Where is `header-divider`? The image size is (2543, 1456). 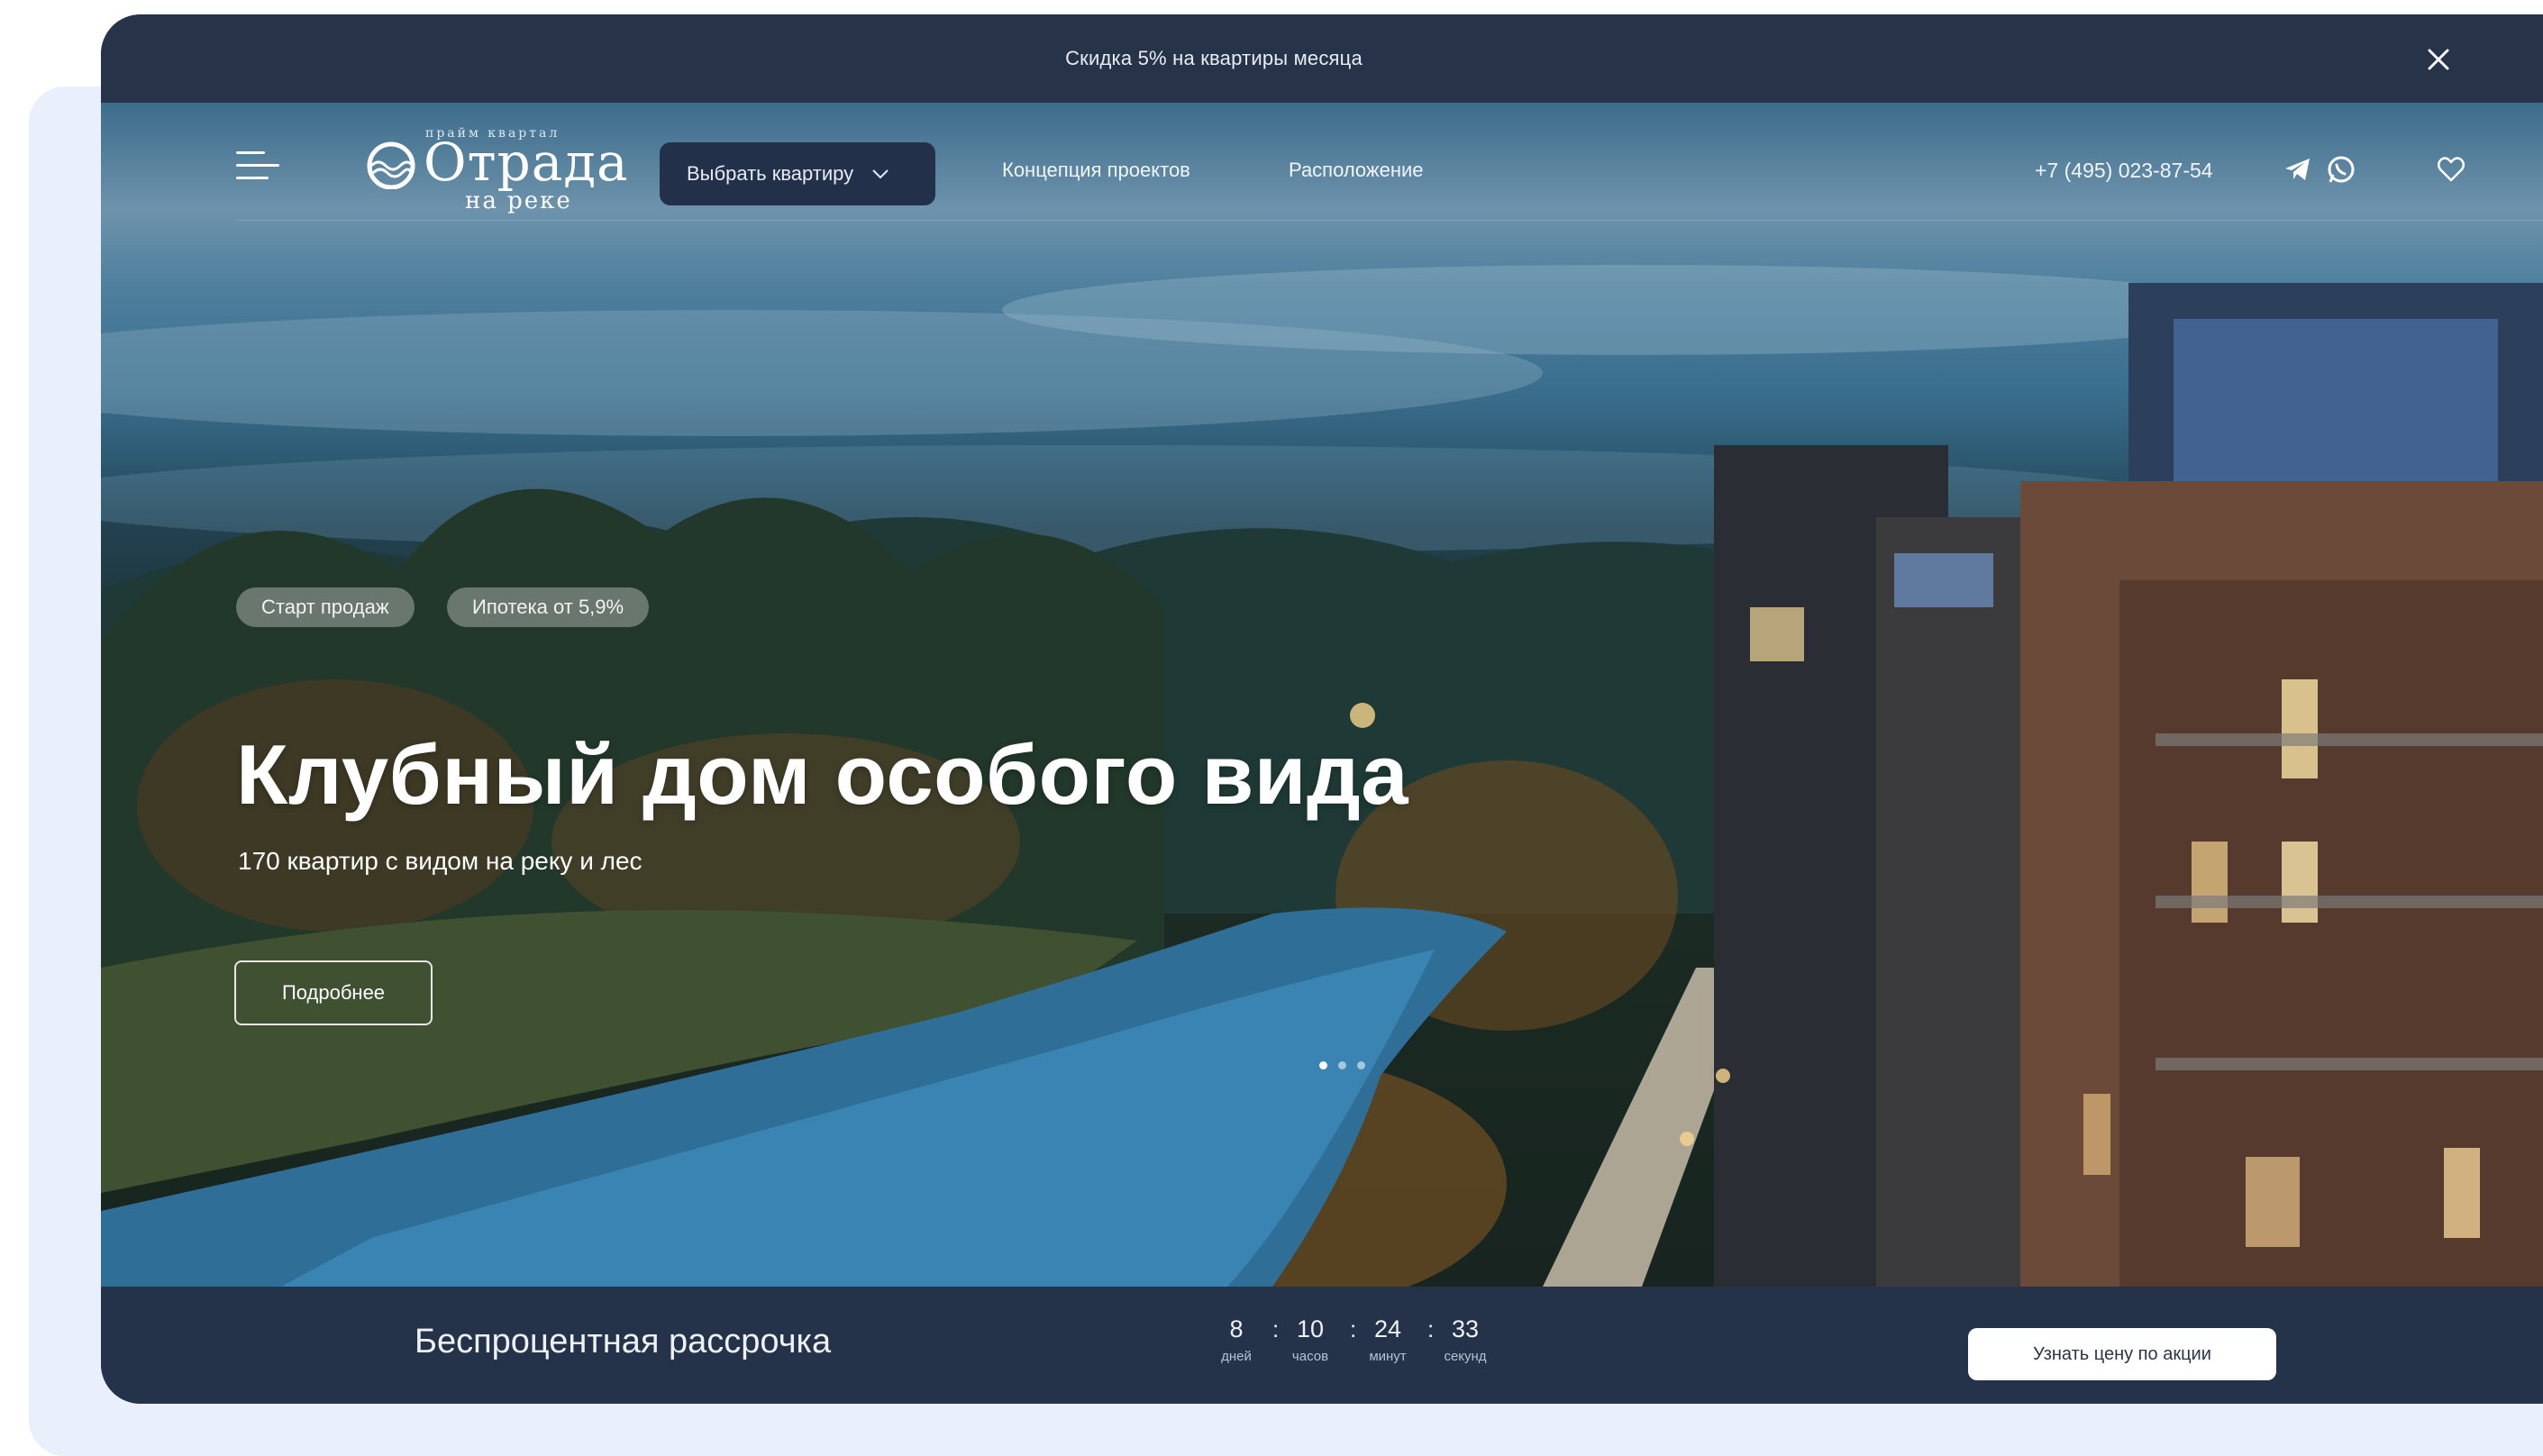
header-divider is located at coordinates (1389, 221).